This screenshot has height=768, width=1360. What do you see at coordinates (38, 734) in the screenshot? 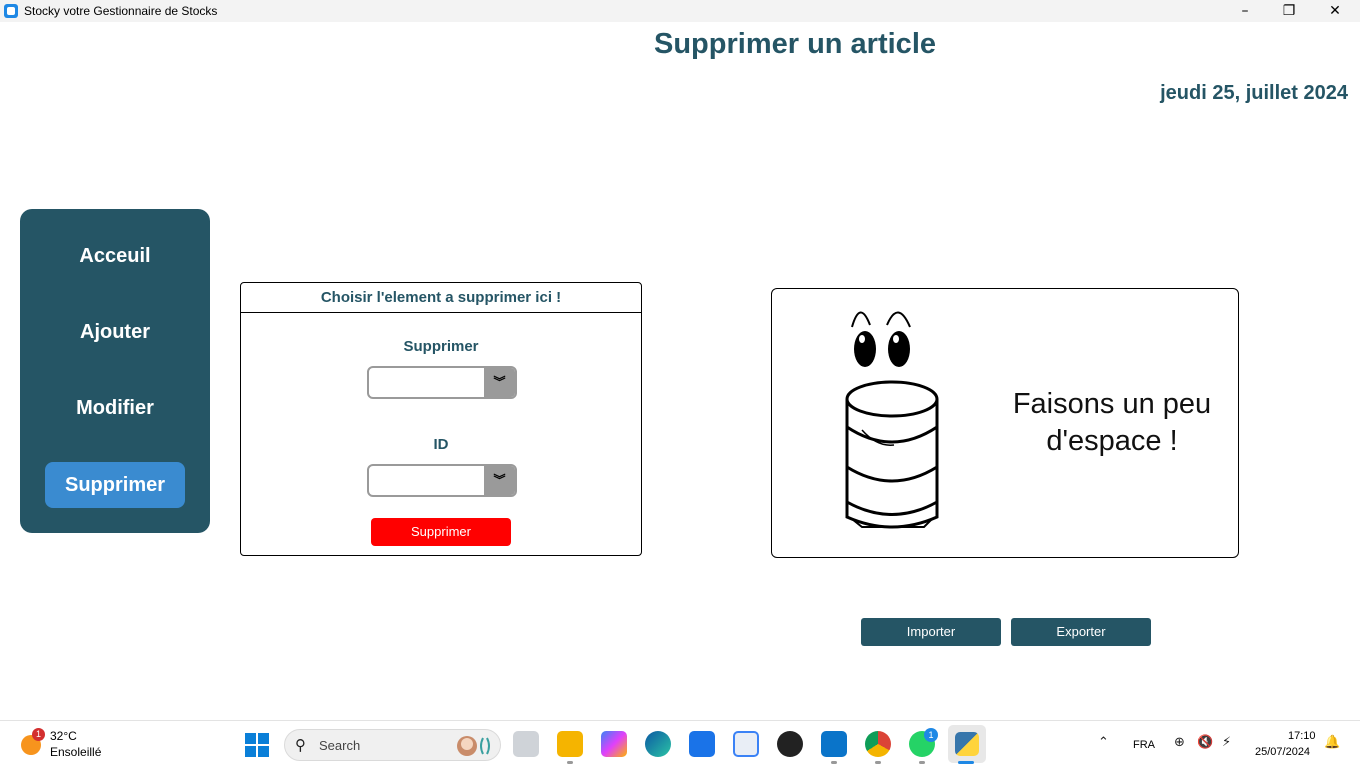
I see `weather-badge: 1` at bounding box center [38, 734].